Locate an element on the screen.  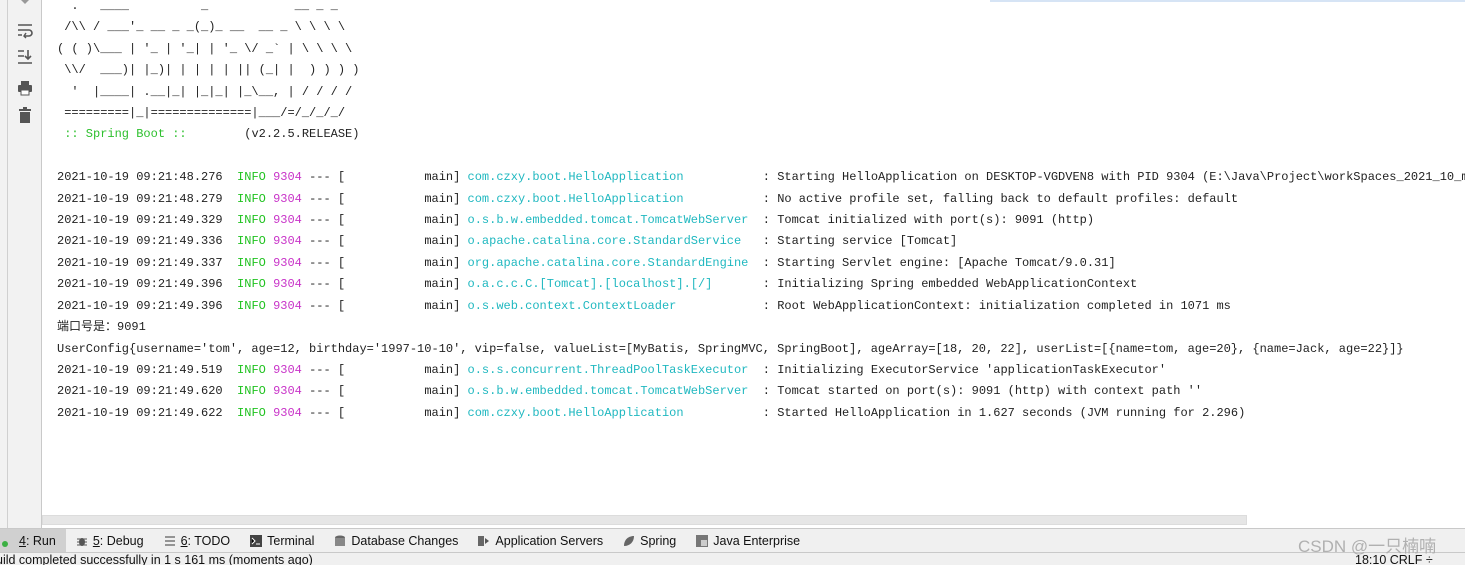
log-logger: o.apache.catalina.core.StandardService is located at coordinates (604, 241).